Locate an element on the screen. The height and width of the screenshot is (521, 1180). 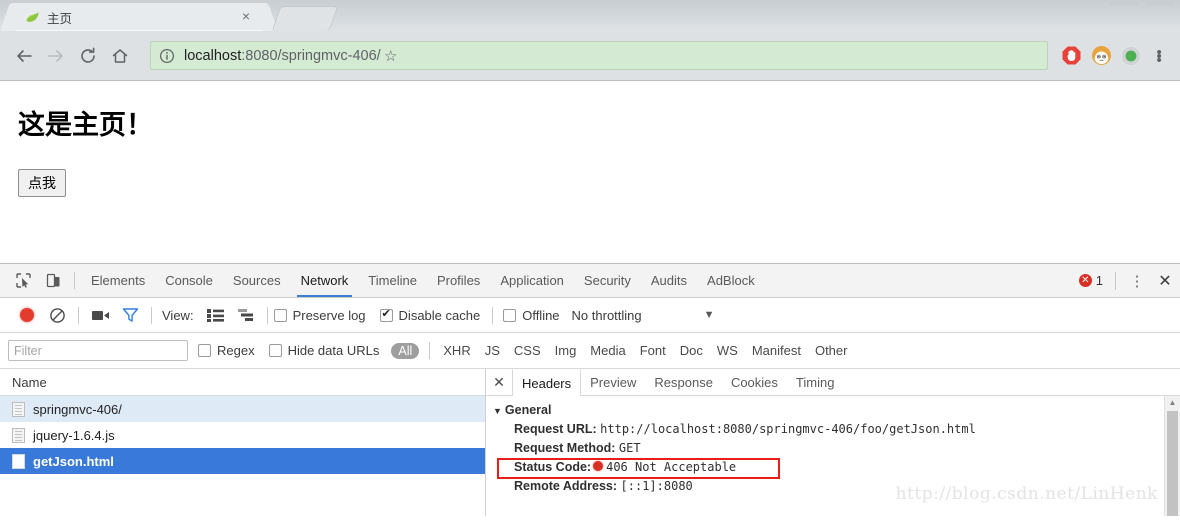
filter-type-all: All is located at coordinates (405, 350).